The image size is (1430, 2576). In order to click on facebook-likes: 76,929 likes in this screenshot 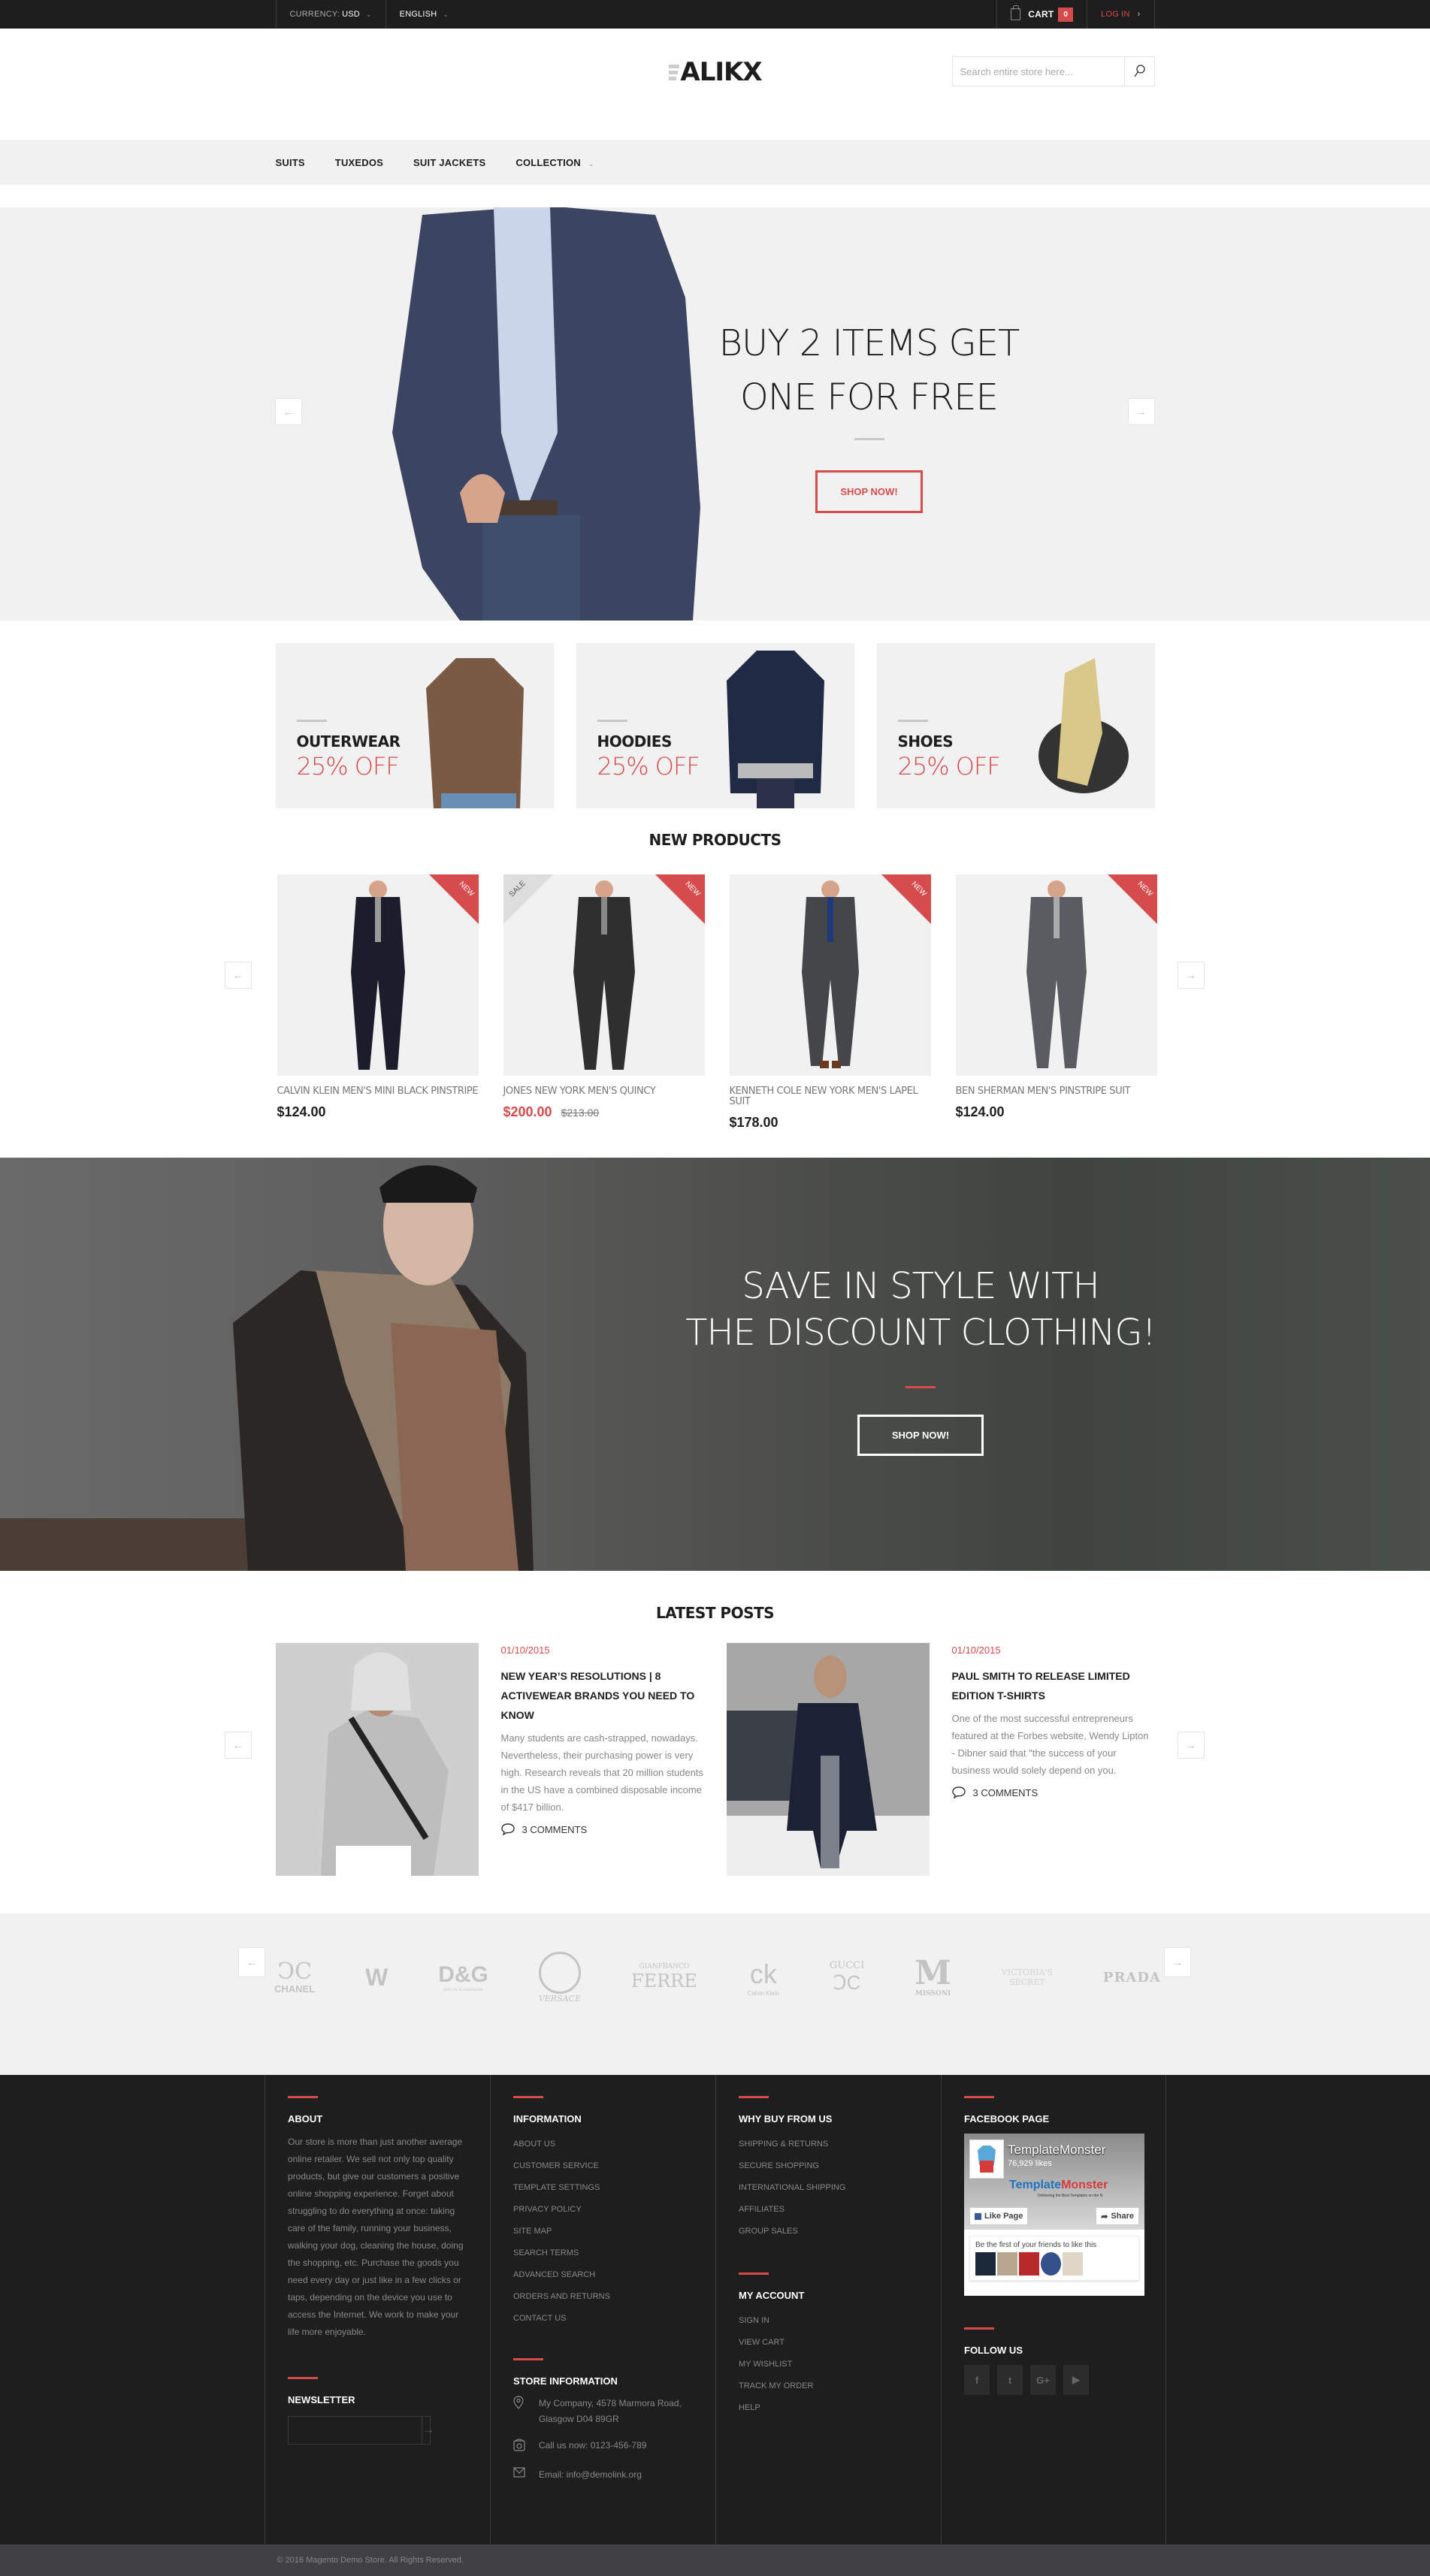, I will do `click(1030, 2163)`.